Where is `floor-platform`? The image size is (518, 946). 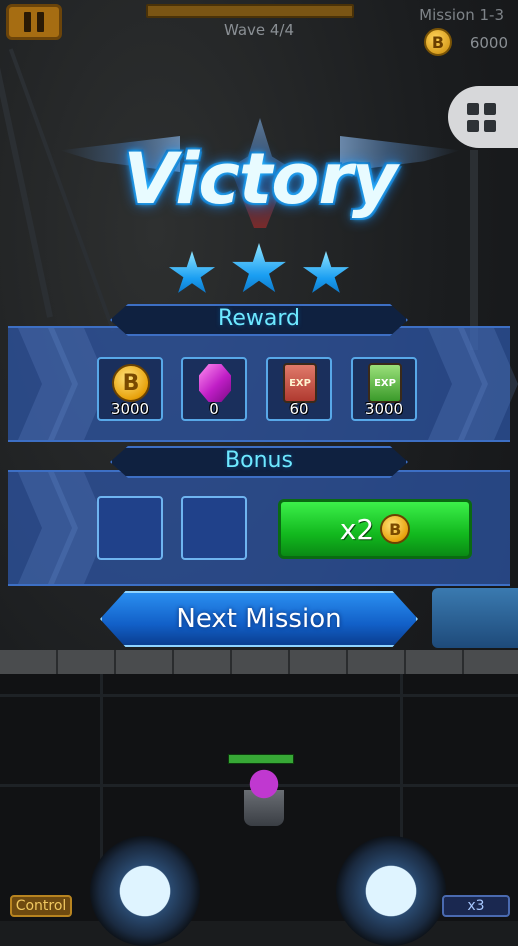 floor-platform is located at coordinates (259, 662).